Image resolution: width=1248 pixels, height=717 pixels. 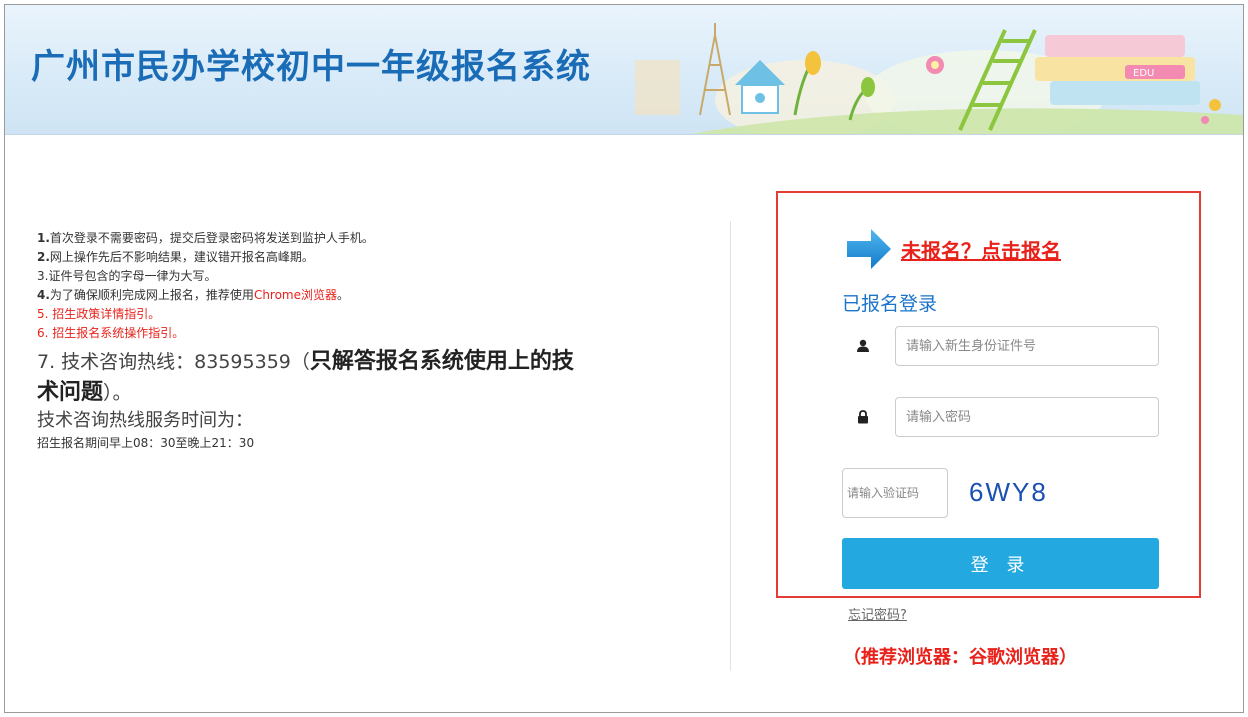 I want to click on service-hours-time: 招生报名期间早上08：30至晚上21：30, so click(x=146, y=443).